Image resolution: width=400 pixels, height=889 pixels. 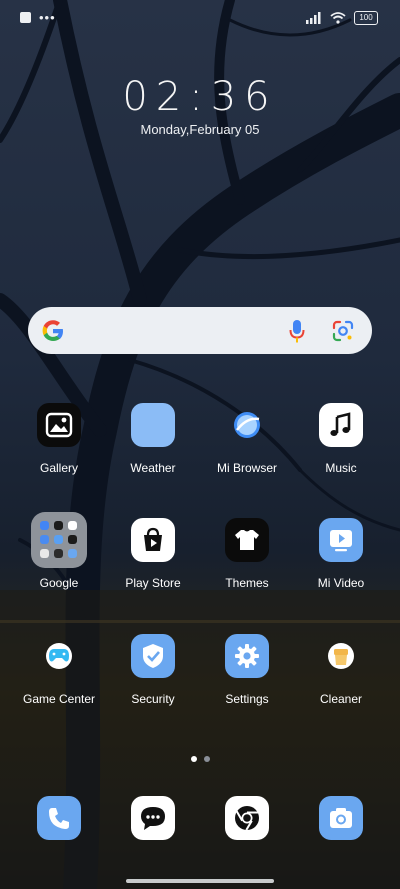 I want to click on app-label: Game Center, so click(x=59, y=699).